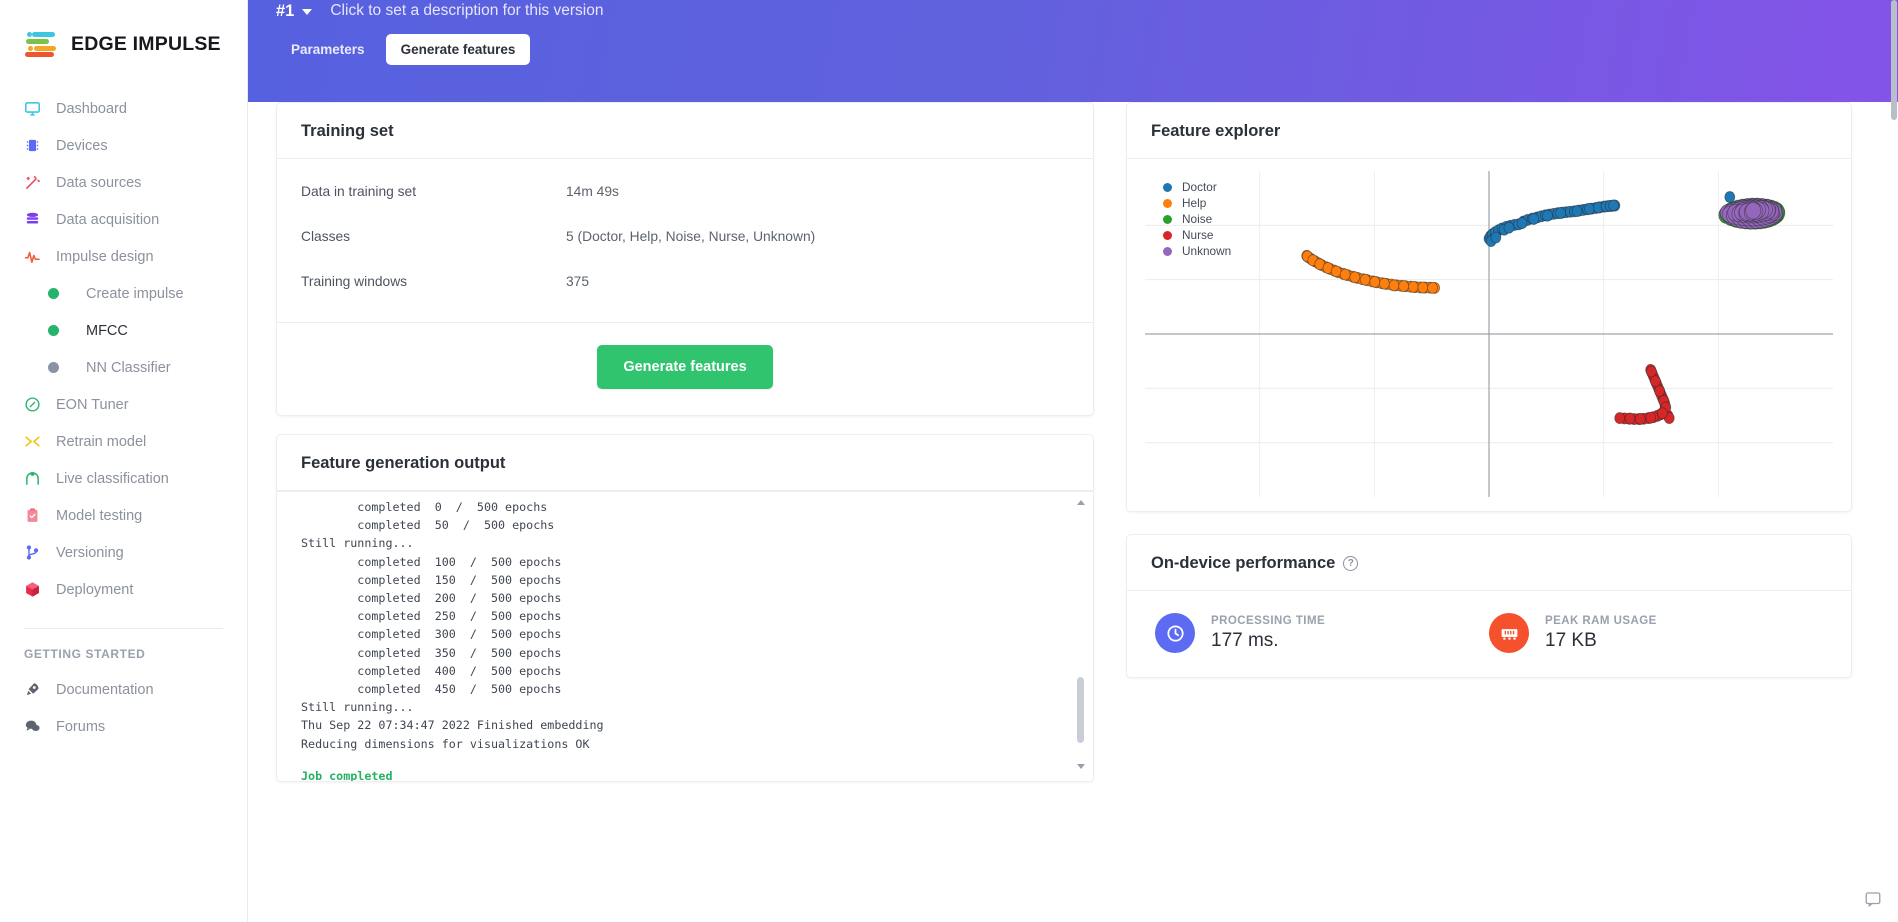 This screenshot has width=1898, height=922. I want to click on database-icon, so click(40, 219).